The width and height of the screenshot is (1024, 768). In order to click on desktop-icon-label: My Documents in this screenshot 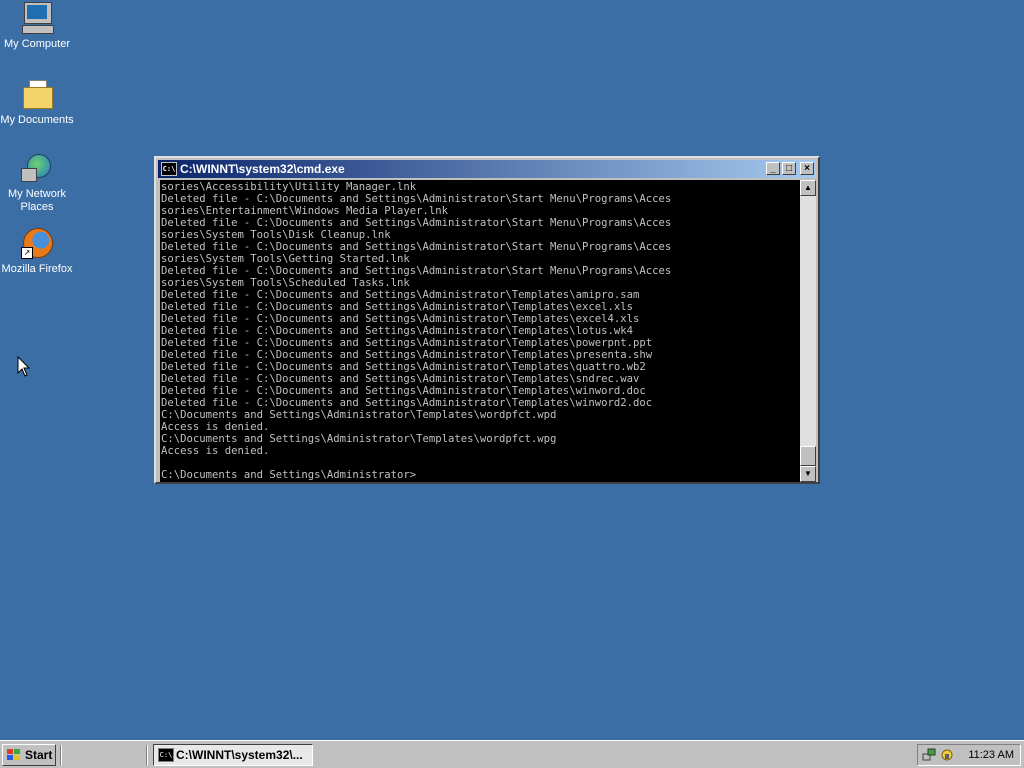, I will do `click(37, 120)`.